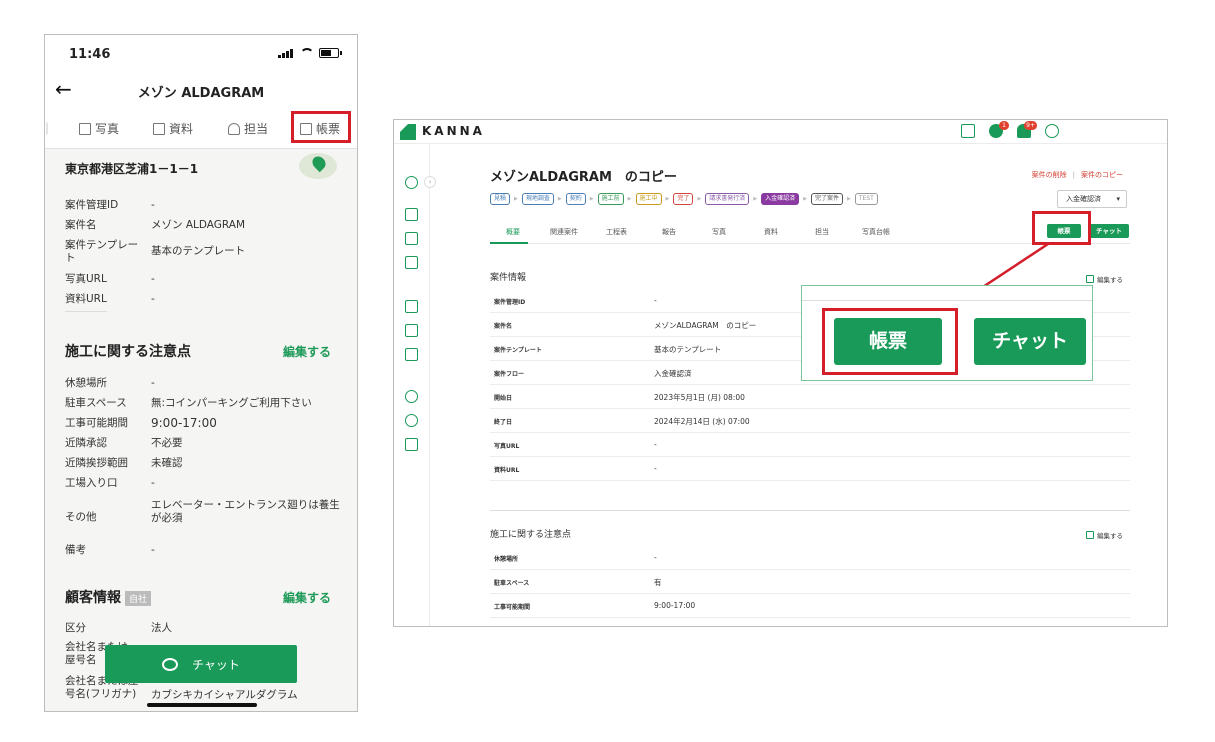  I want to click on bell-icon: 9+, so click(1027, 129).